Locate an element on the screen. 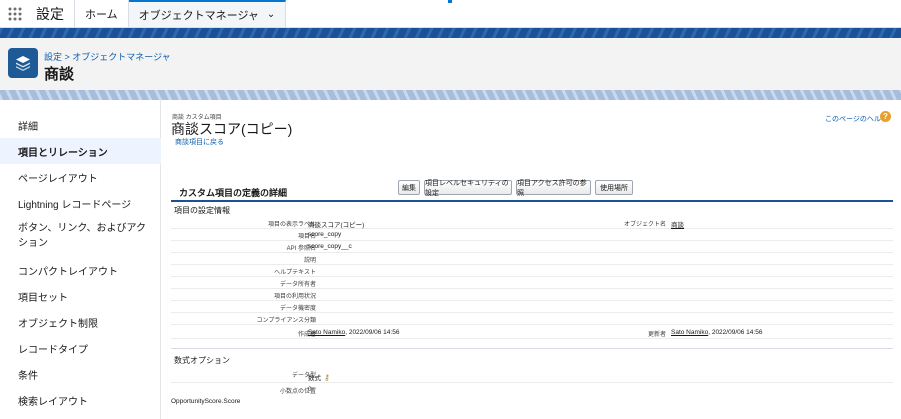 The width and height of the screenshot is (901, 419). modified-date: , 2022/09/06 14:56 is located at coordinates (735, 332).